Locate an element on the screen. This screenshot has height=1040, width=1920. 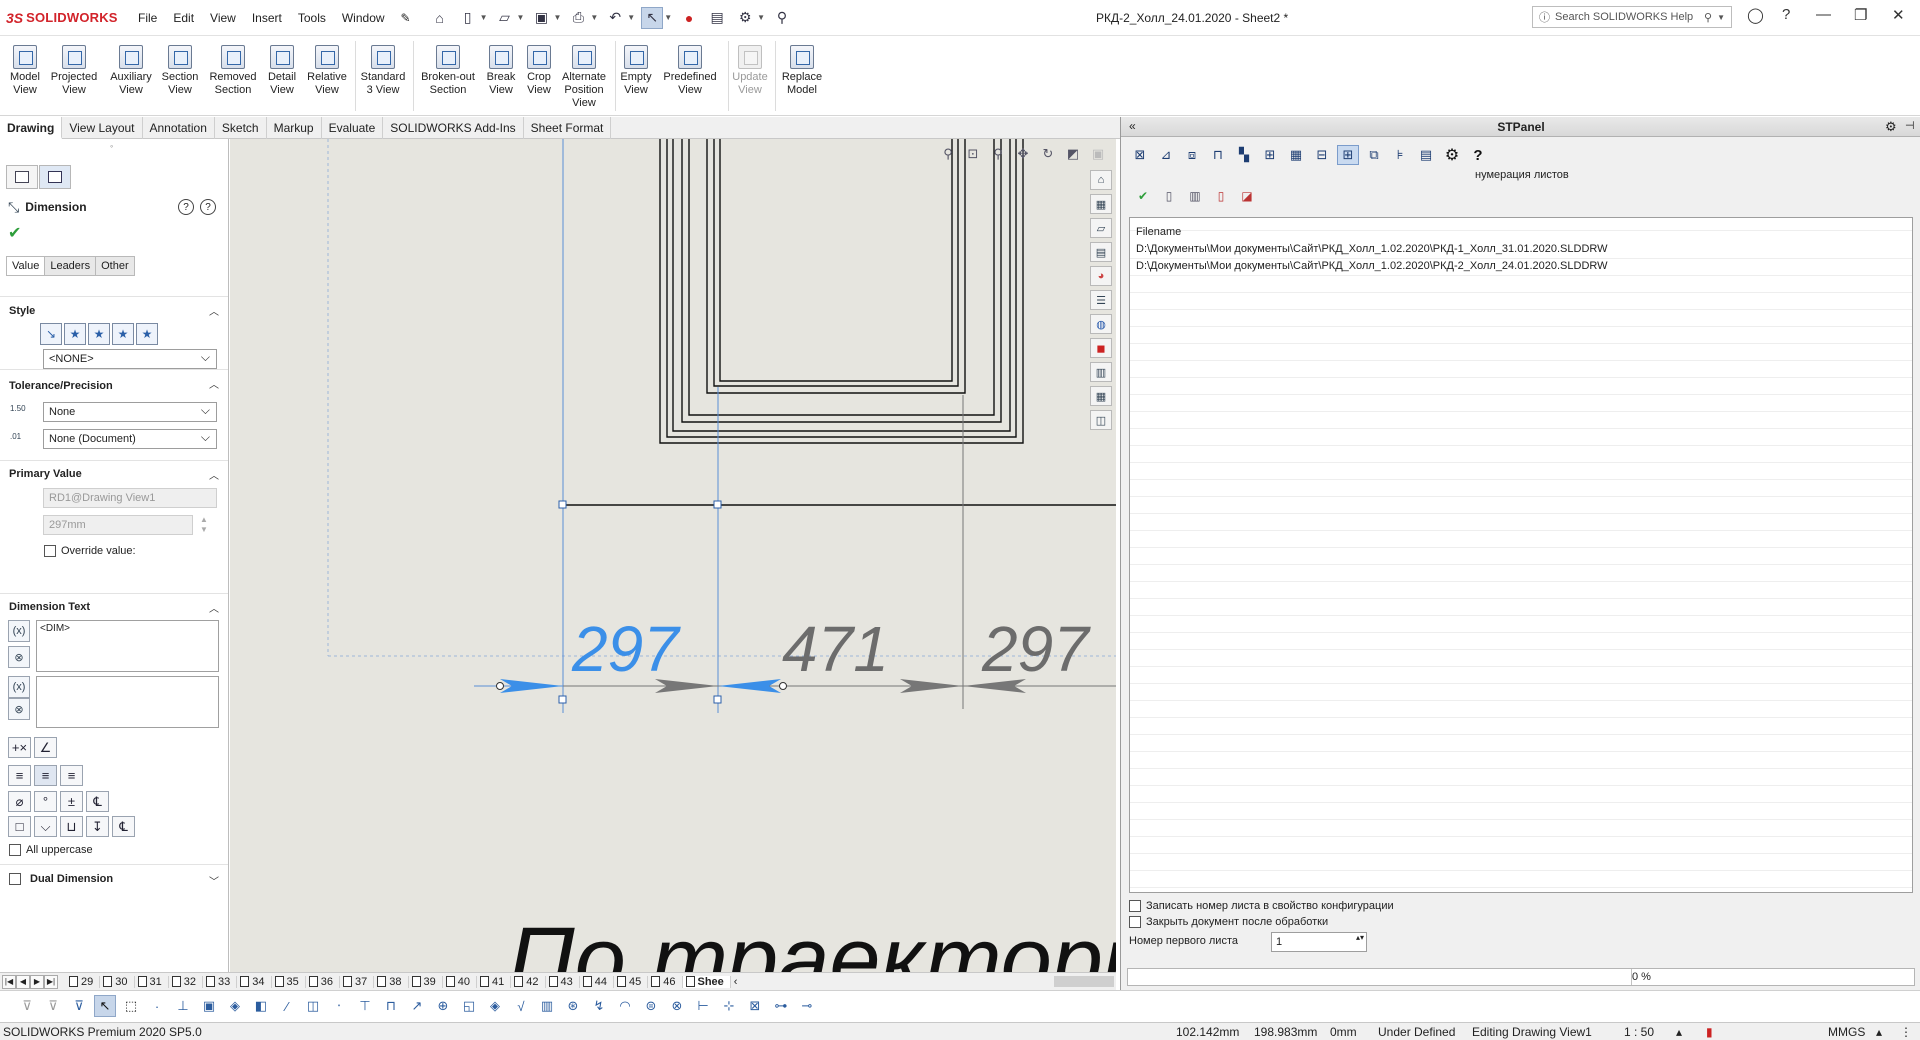
load-style-icon: ★ is located at coordinates (147, 334).